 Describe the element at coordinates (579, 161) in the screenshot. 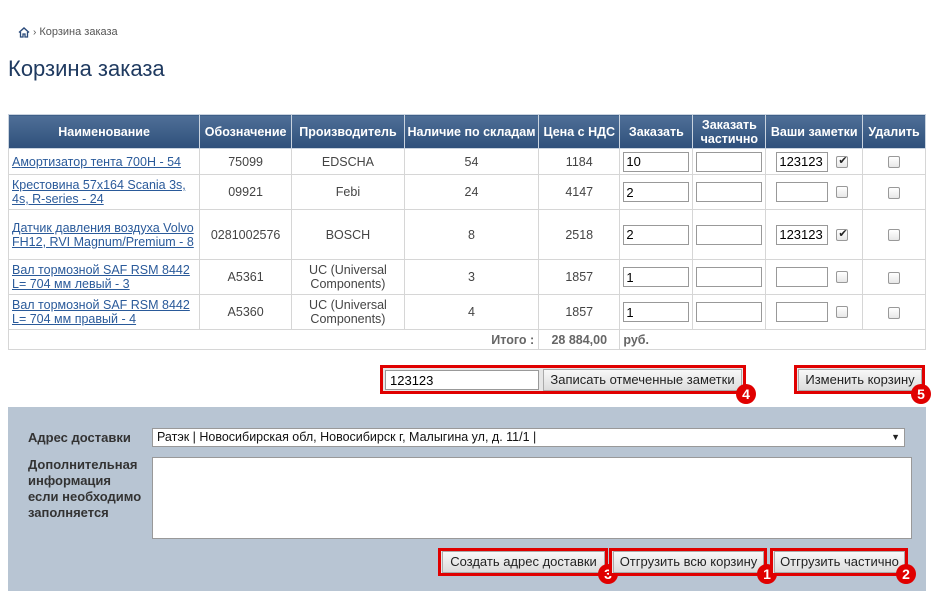

I see `cell-price: 1184` at that location.